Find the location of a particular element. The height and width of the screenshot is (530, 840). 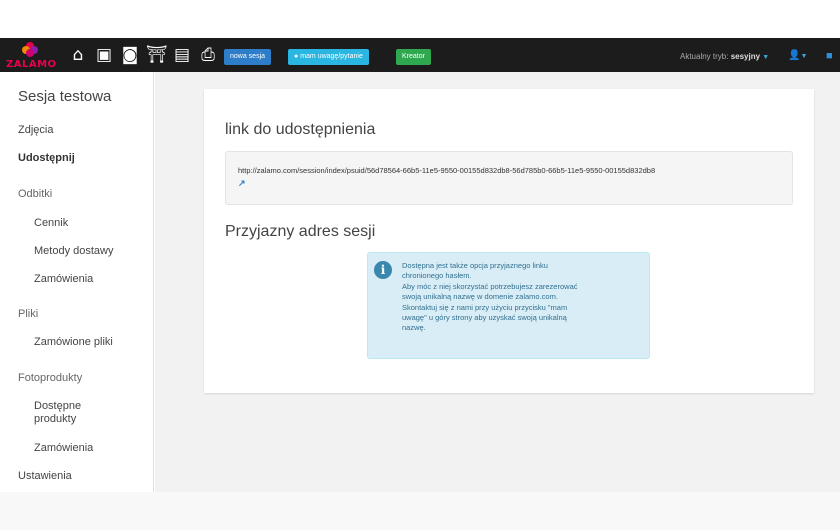

friendly-address-heading: Przyjazny adres sesji is located at coordinates (300, 231).